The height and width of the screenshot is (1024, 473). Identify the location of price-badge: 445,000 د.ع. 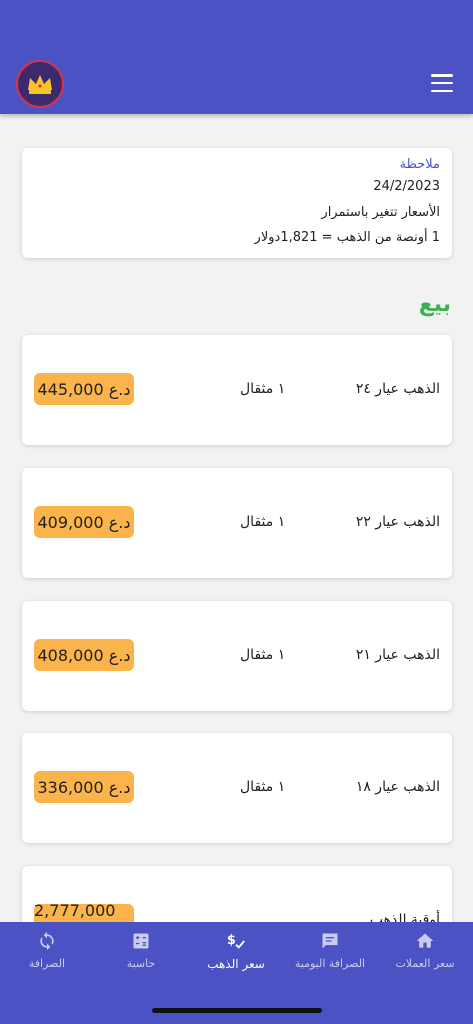
(84, 389).